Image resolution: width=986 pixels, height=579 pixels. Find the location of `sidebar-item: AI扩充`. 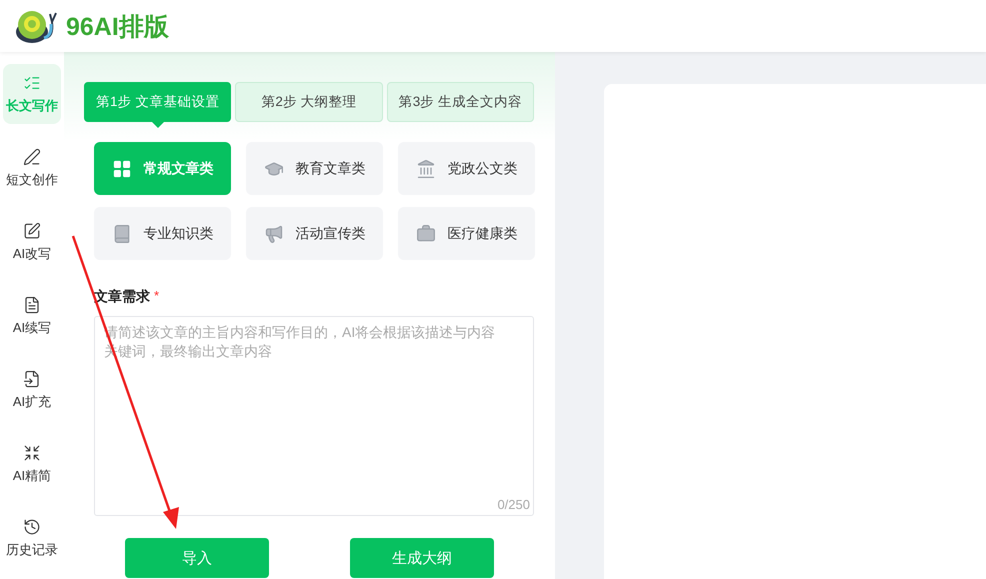

sidebar-item: AI扩充 is located at coordinates (32, 390).